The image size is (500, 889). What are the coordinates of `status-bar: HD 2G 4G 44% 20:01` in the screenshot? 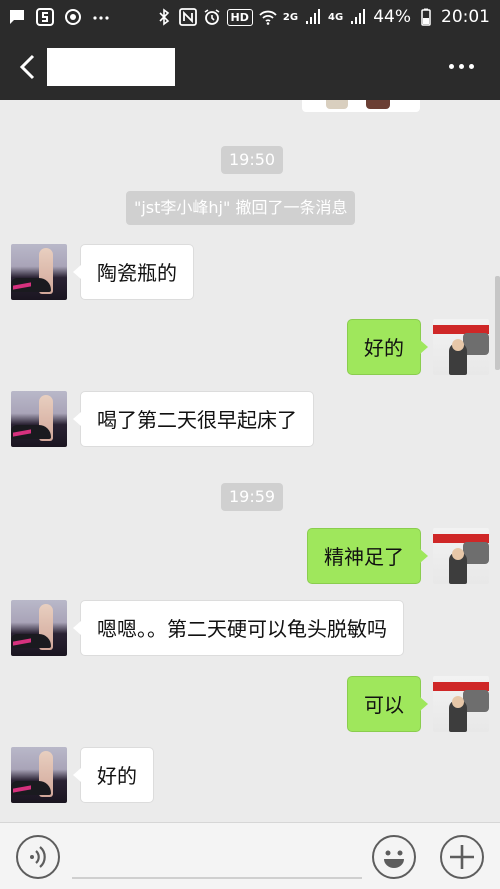 It's located at (250, 17).